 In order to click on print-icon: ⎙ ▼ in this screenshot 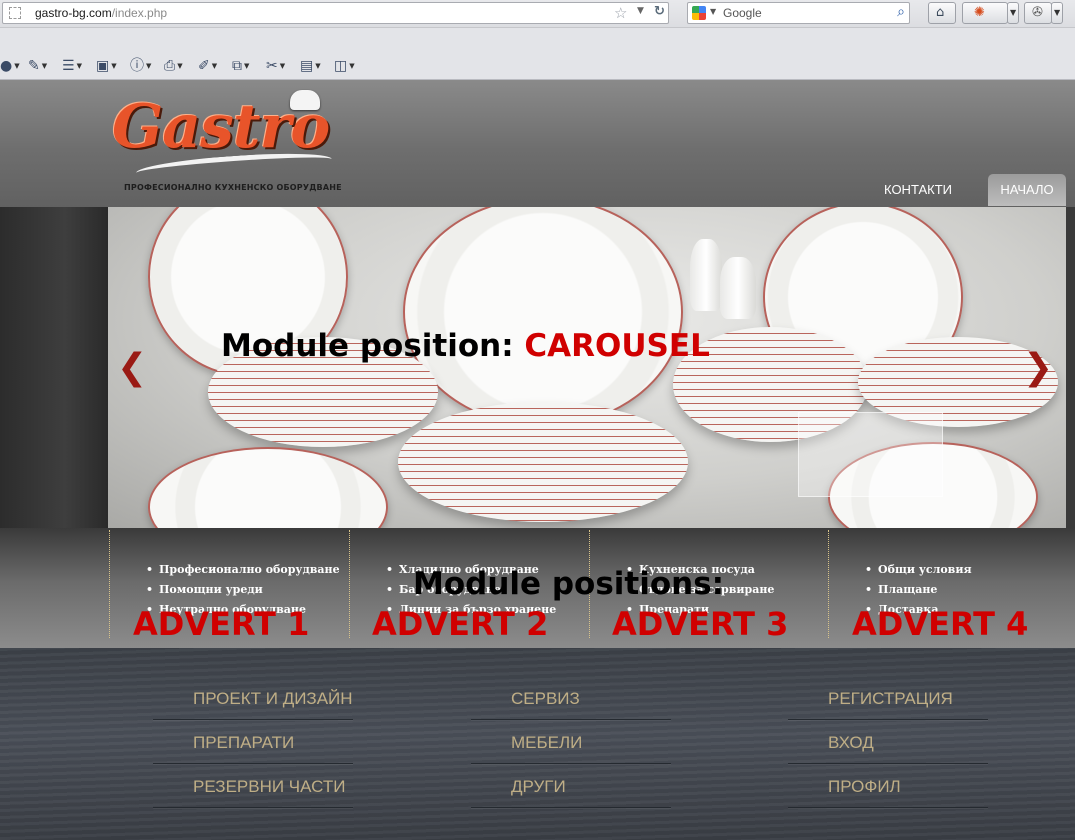, I will do `click(173, 66)`.